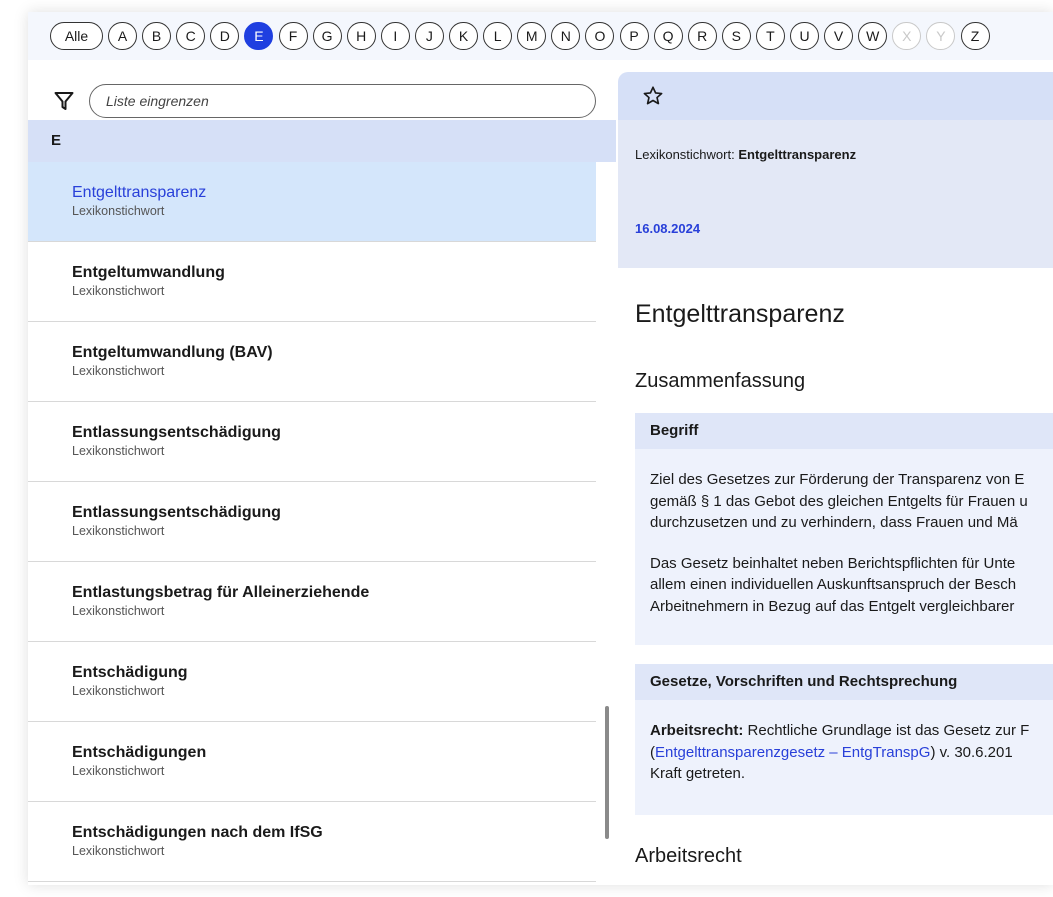  I want to click on definition-heading: Begriff, so click(844, 431).